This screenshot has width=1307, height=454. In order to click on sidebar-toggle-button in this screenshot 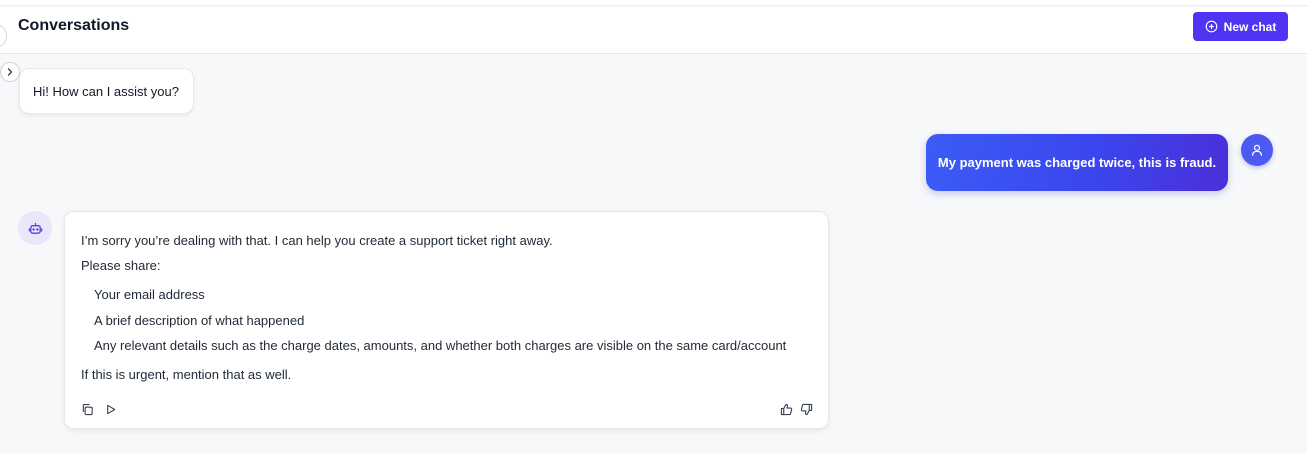, I will do `click(10, 72)`.